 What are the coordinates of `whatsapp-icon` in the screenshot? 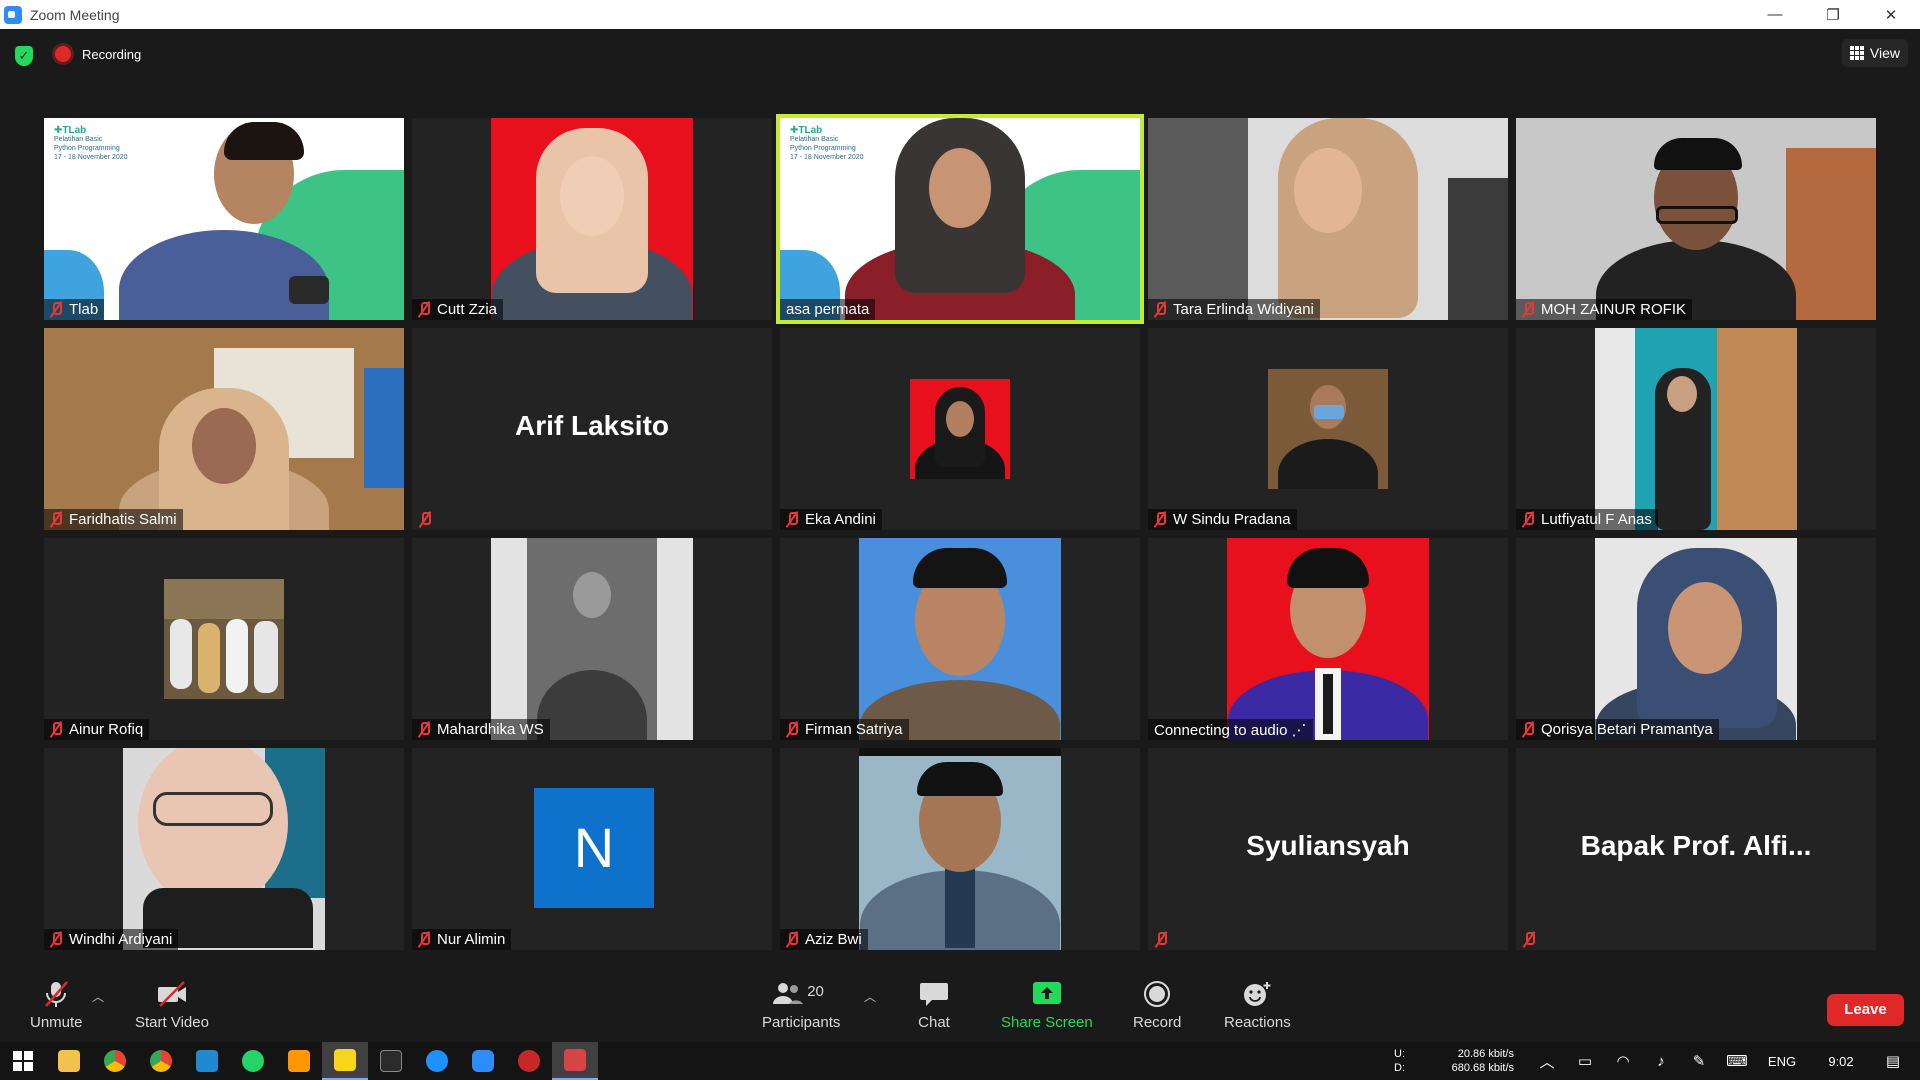 It's located at (253, 1061).